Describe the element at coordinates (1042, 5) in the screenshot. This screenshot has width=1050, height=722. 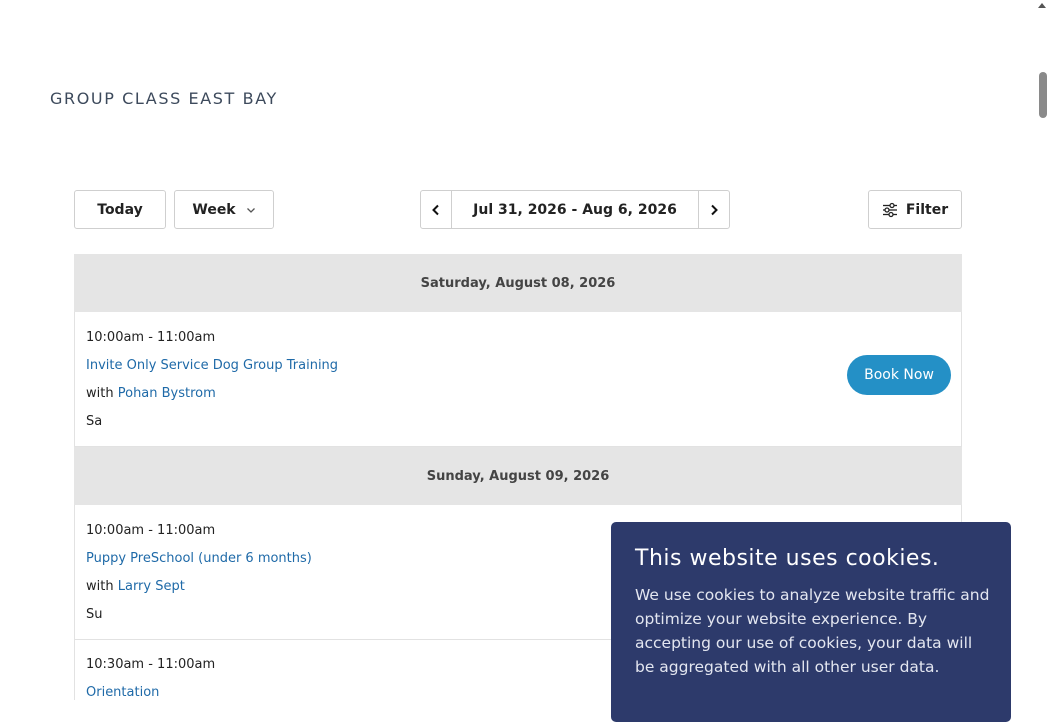
I see `scroll-up-arrow` at that location.